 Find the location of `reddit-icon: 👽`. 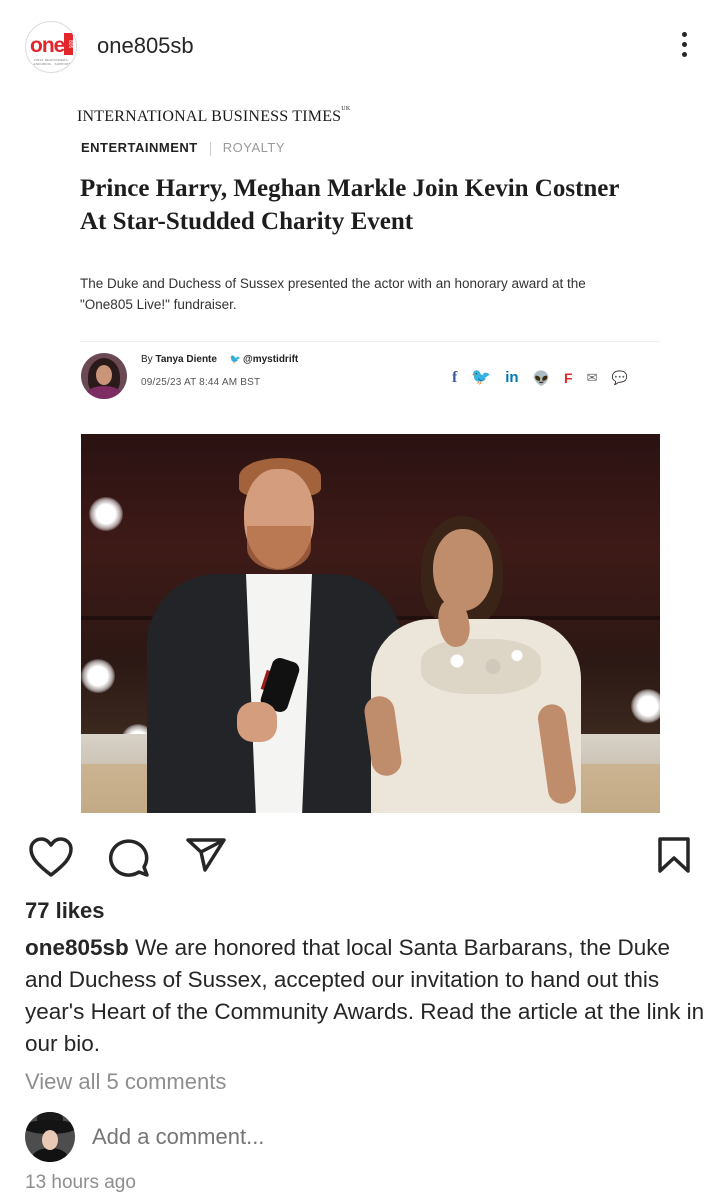

reddit-icon: 👽 is located at coordinates (541, 378).